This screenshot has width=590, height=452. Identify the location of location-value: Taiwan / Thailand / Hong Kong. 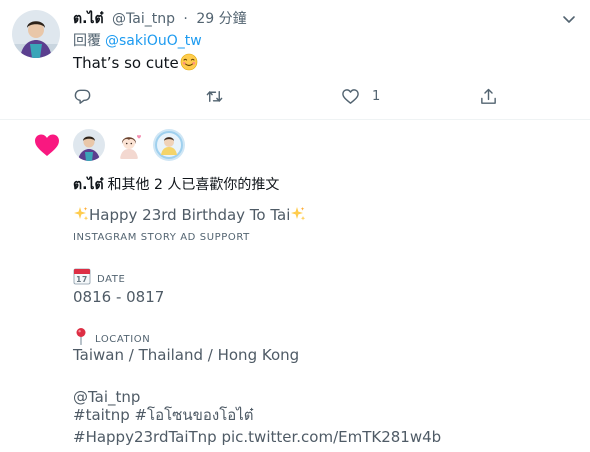
(186, 355).